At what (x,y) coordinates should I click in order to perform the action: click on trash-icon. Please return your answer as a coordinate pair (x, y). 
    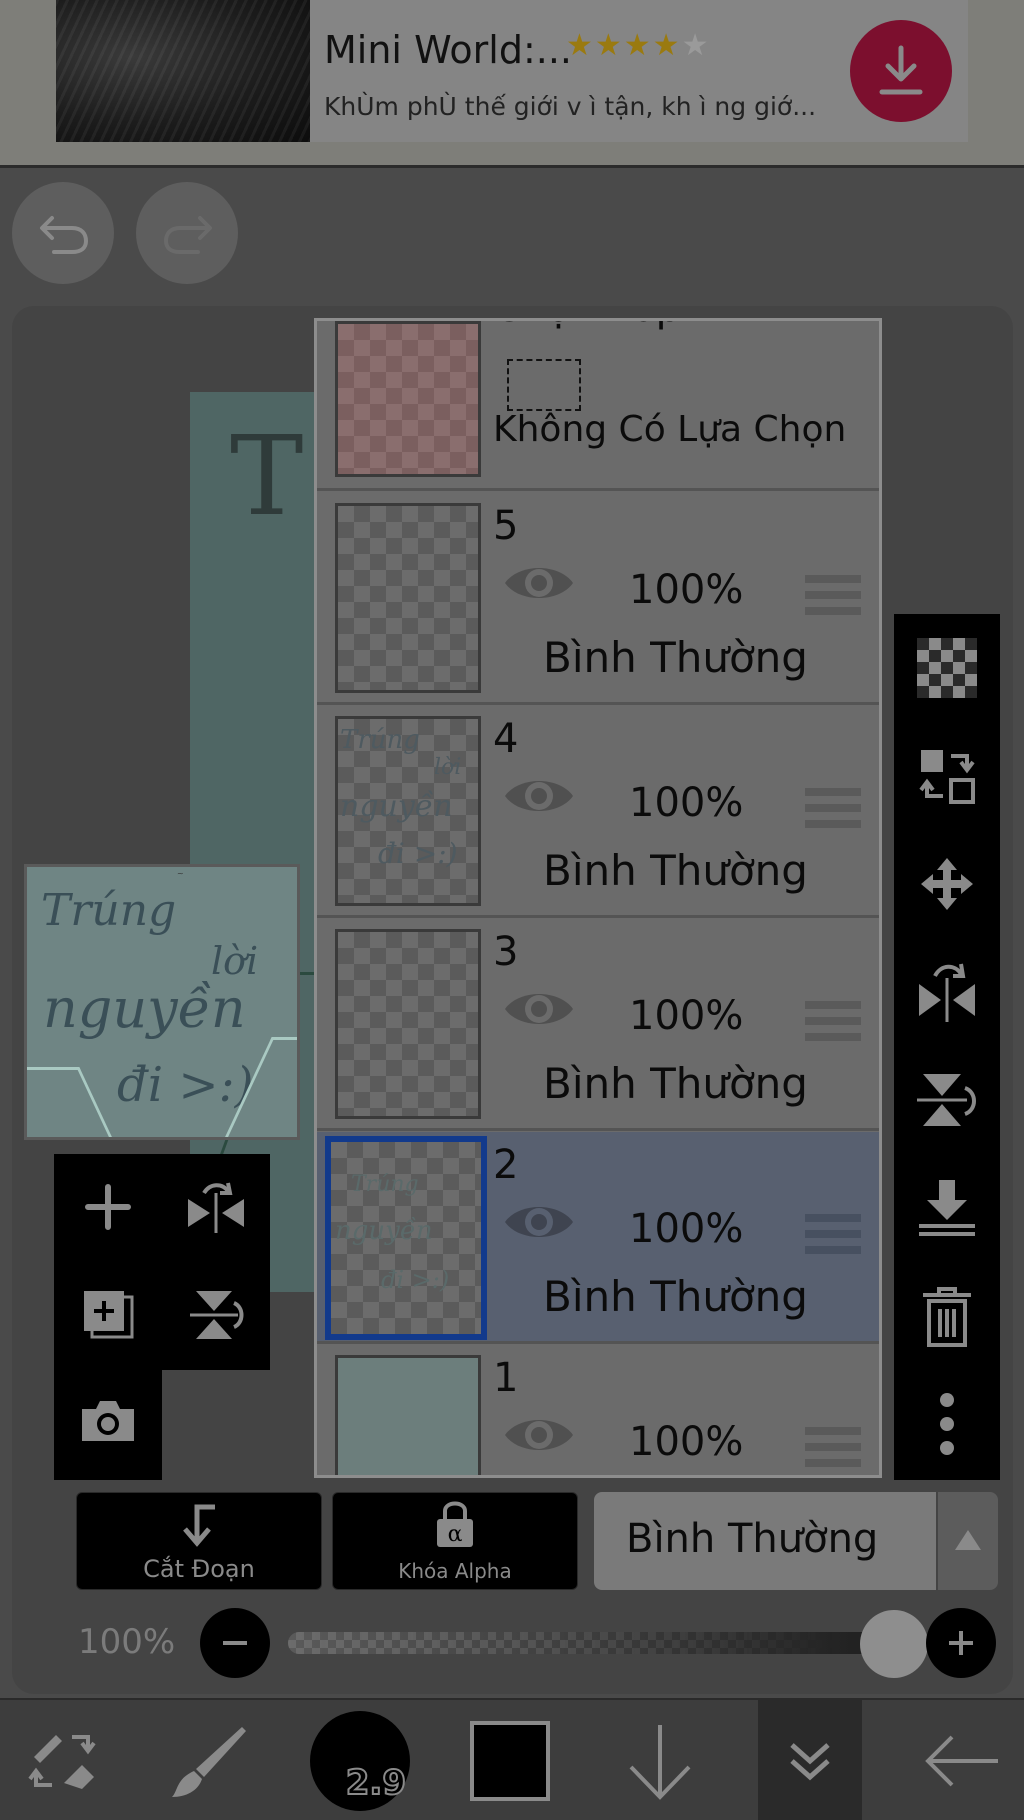
    Looking at the image, I should click on (947, 1317).